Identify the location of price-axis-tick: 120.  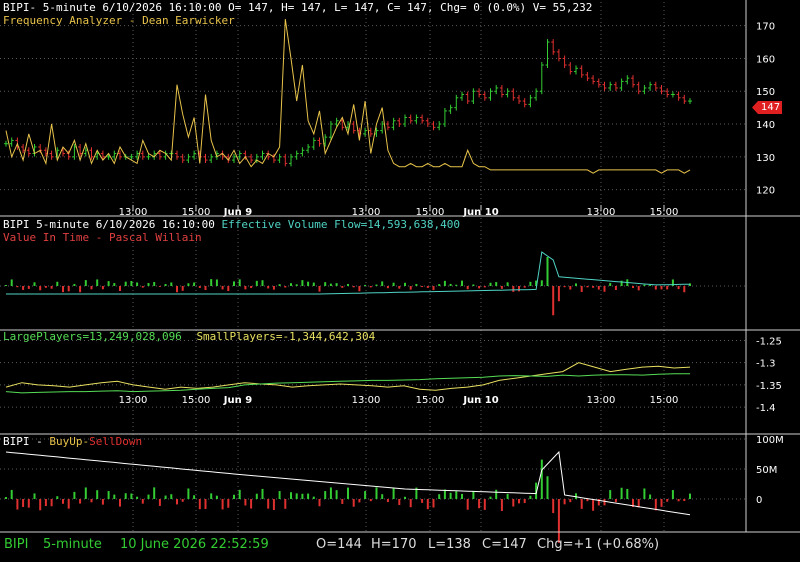
(765, 191).